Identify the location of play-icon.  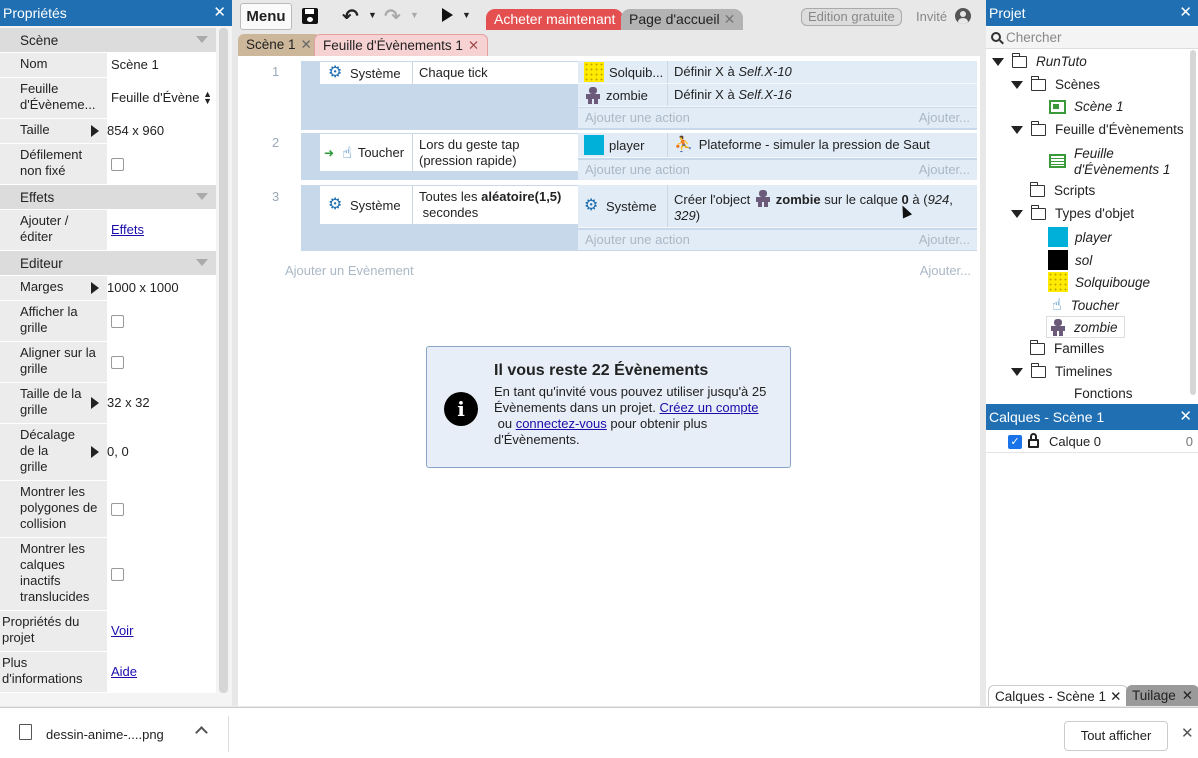
(447, 15).